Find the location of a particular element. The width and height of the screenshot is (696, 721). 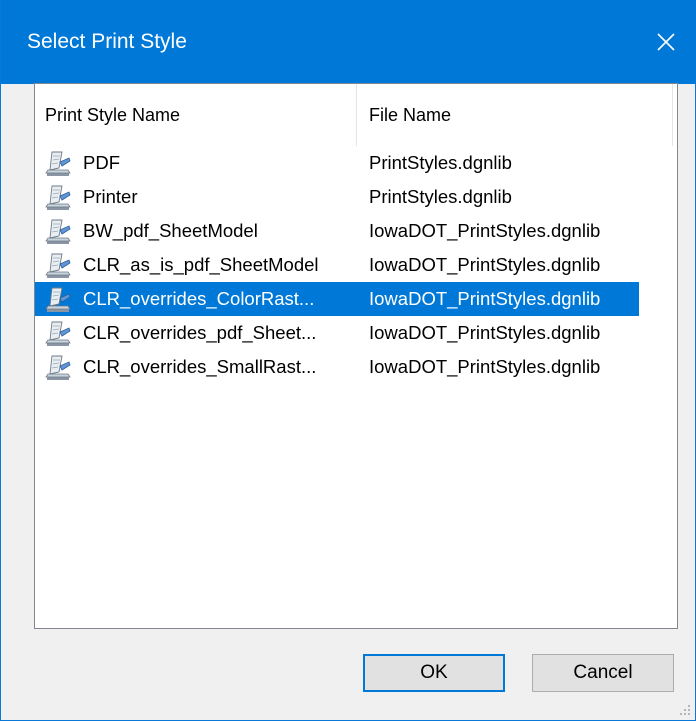

title-bar: Select Print Style is located at coordinates (348, 42).